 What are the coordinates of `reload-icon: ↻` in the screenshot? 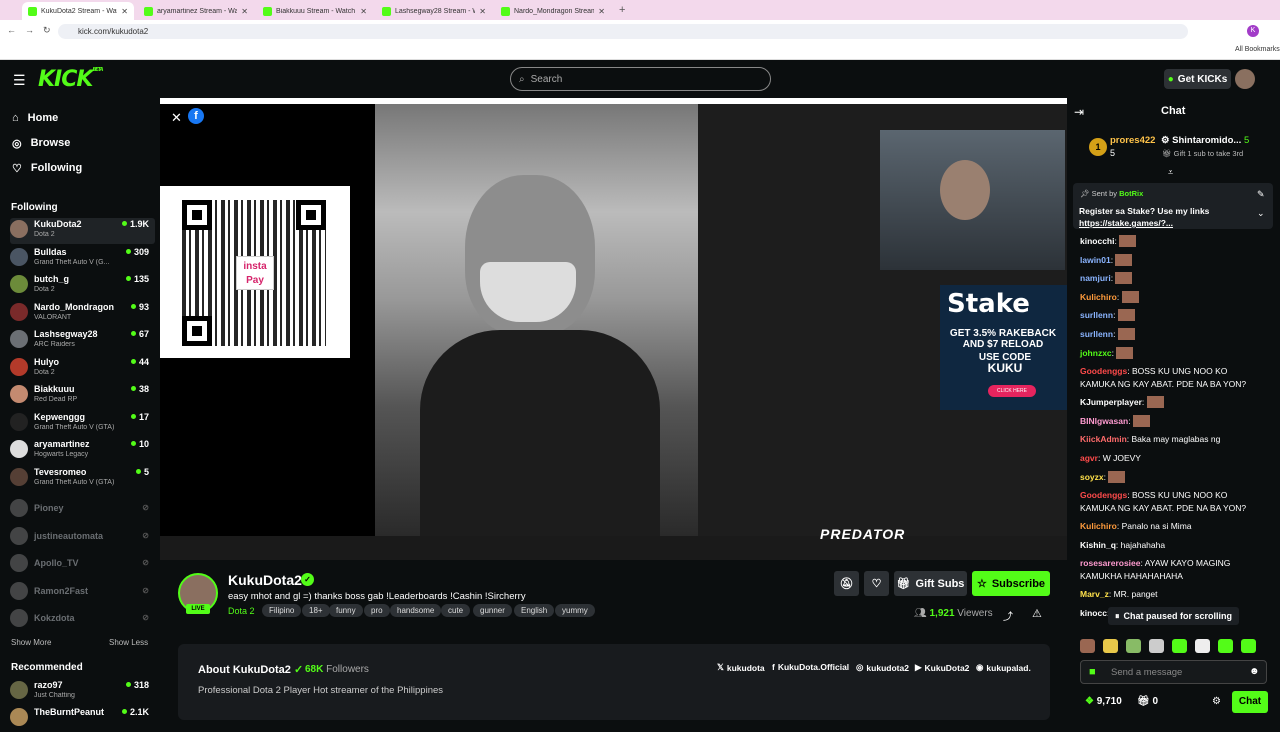 It's located at (47, 30).